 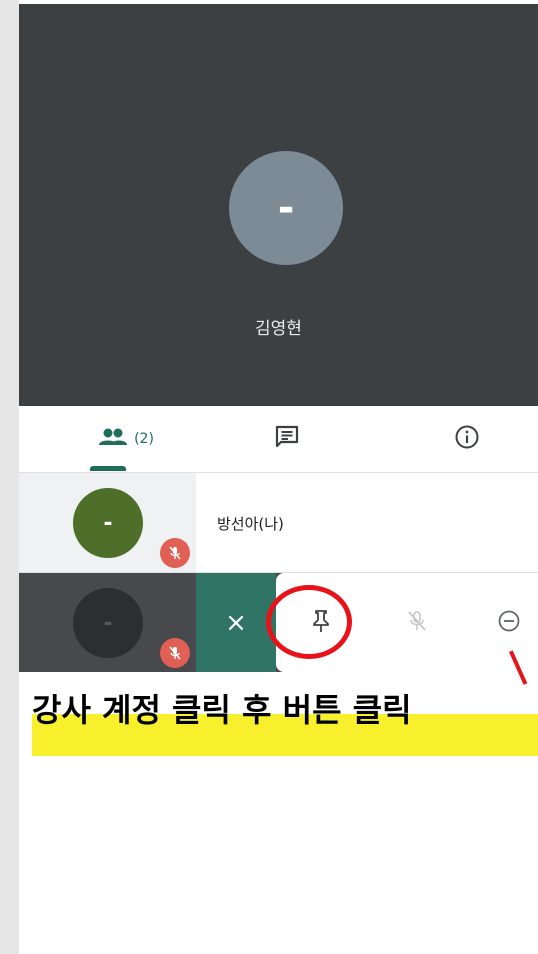 I want to click on close-actions-button: ×, so click(x=236, y=622).